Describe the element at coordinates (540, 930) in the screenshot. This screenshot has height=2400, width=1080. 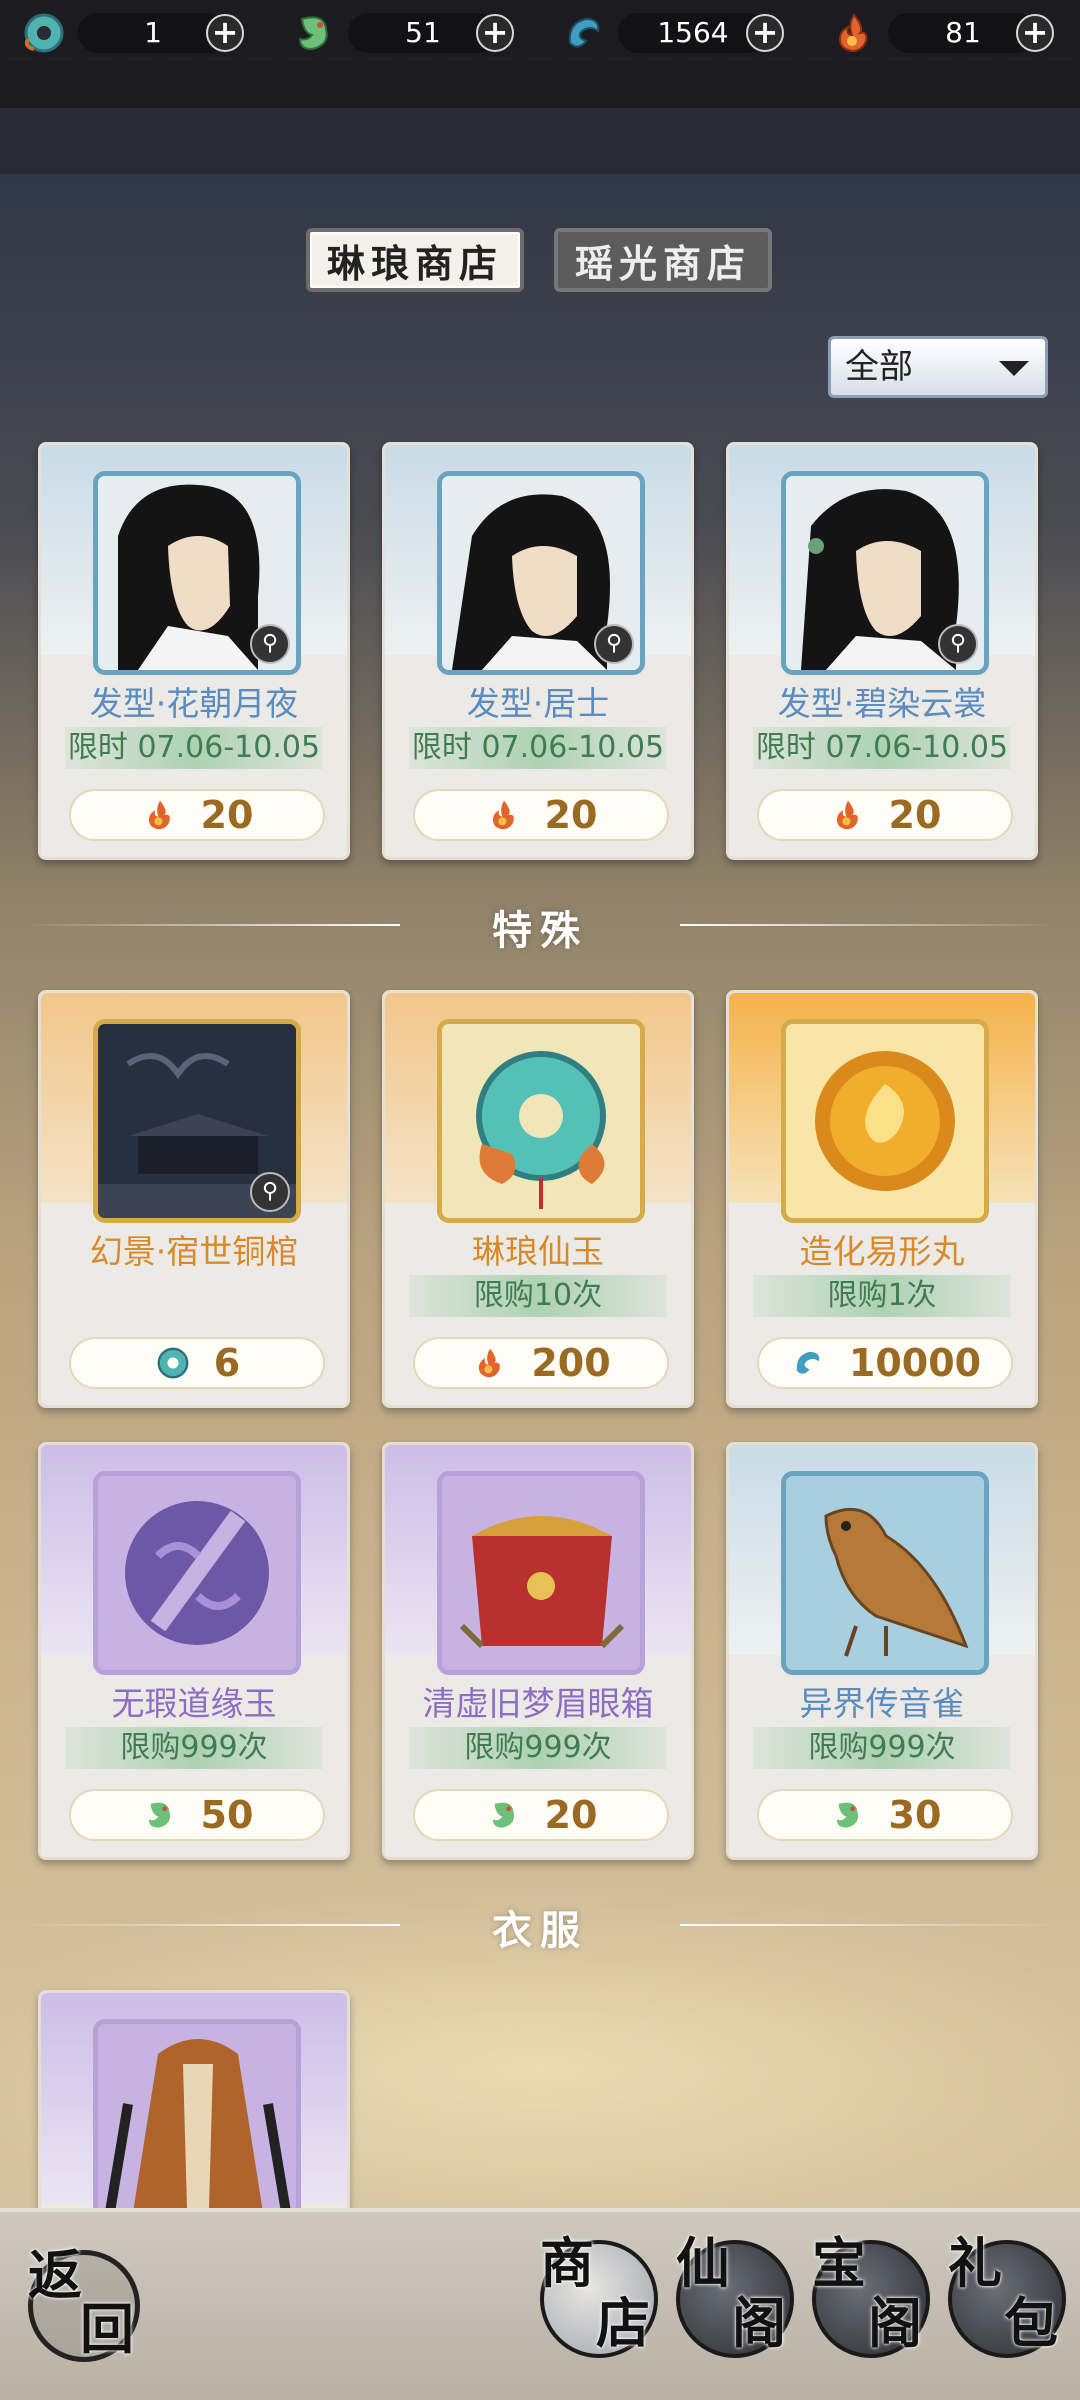
I see `section-title: 特殊` at that location.